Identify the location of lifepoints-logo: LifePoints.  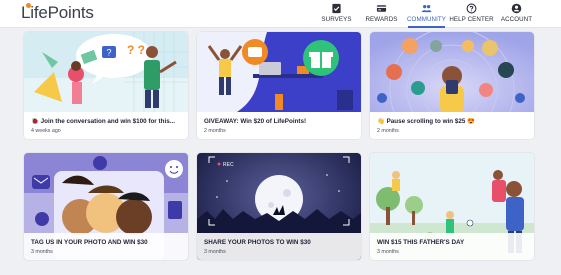
(57, 13).